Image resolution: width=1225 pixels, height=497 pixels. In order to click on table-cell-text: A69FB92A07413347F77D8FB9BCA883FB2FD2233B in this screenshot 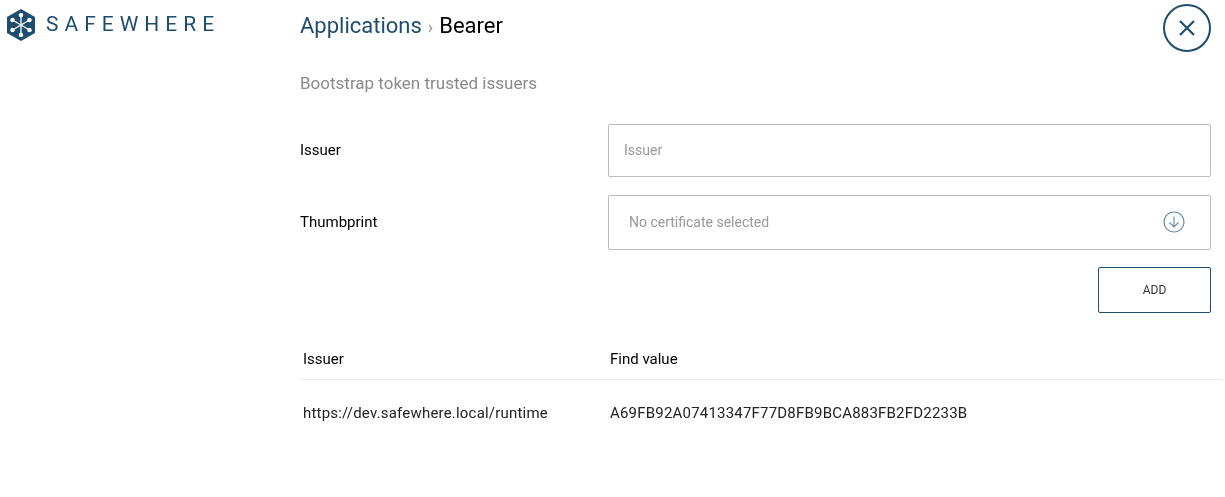, I will do `click(788, 413)`.